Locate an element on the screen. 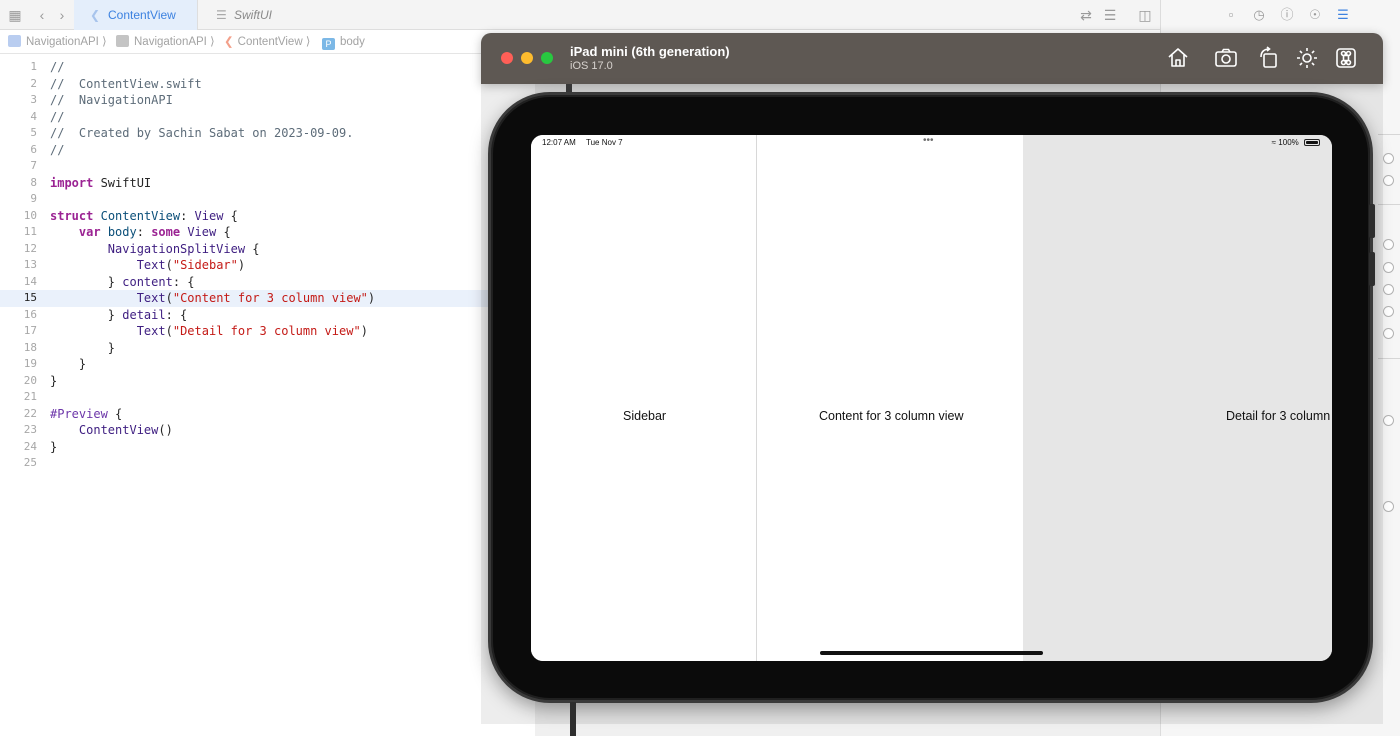  code-line: 11 var body: some View { is located at coordinates (245, 232).